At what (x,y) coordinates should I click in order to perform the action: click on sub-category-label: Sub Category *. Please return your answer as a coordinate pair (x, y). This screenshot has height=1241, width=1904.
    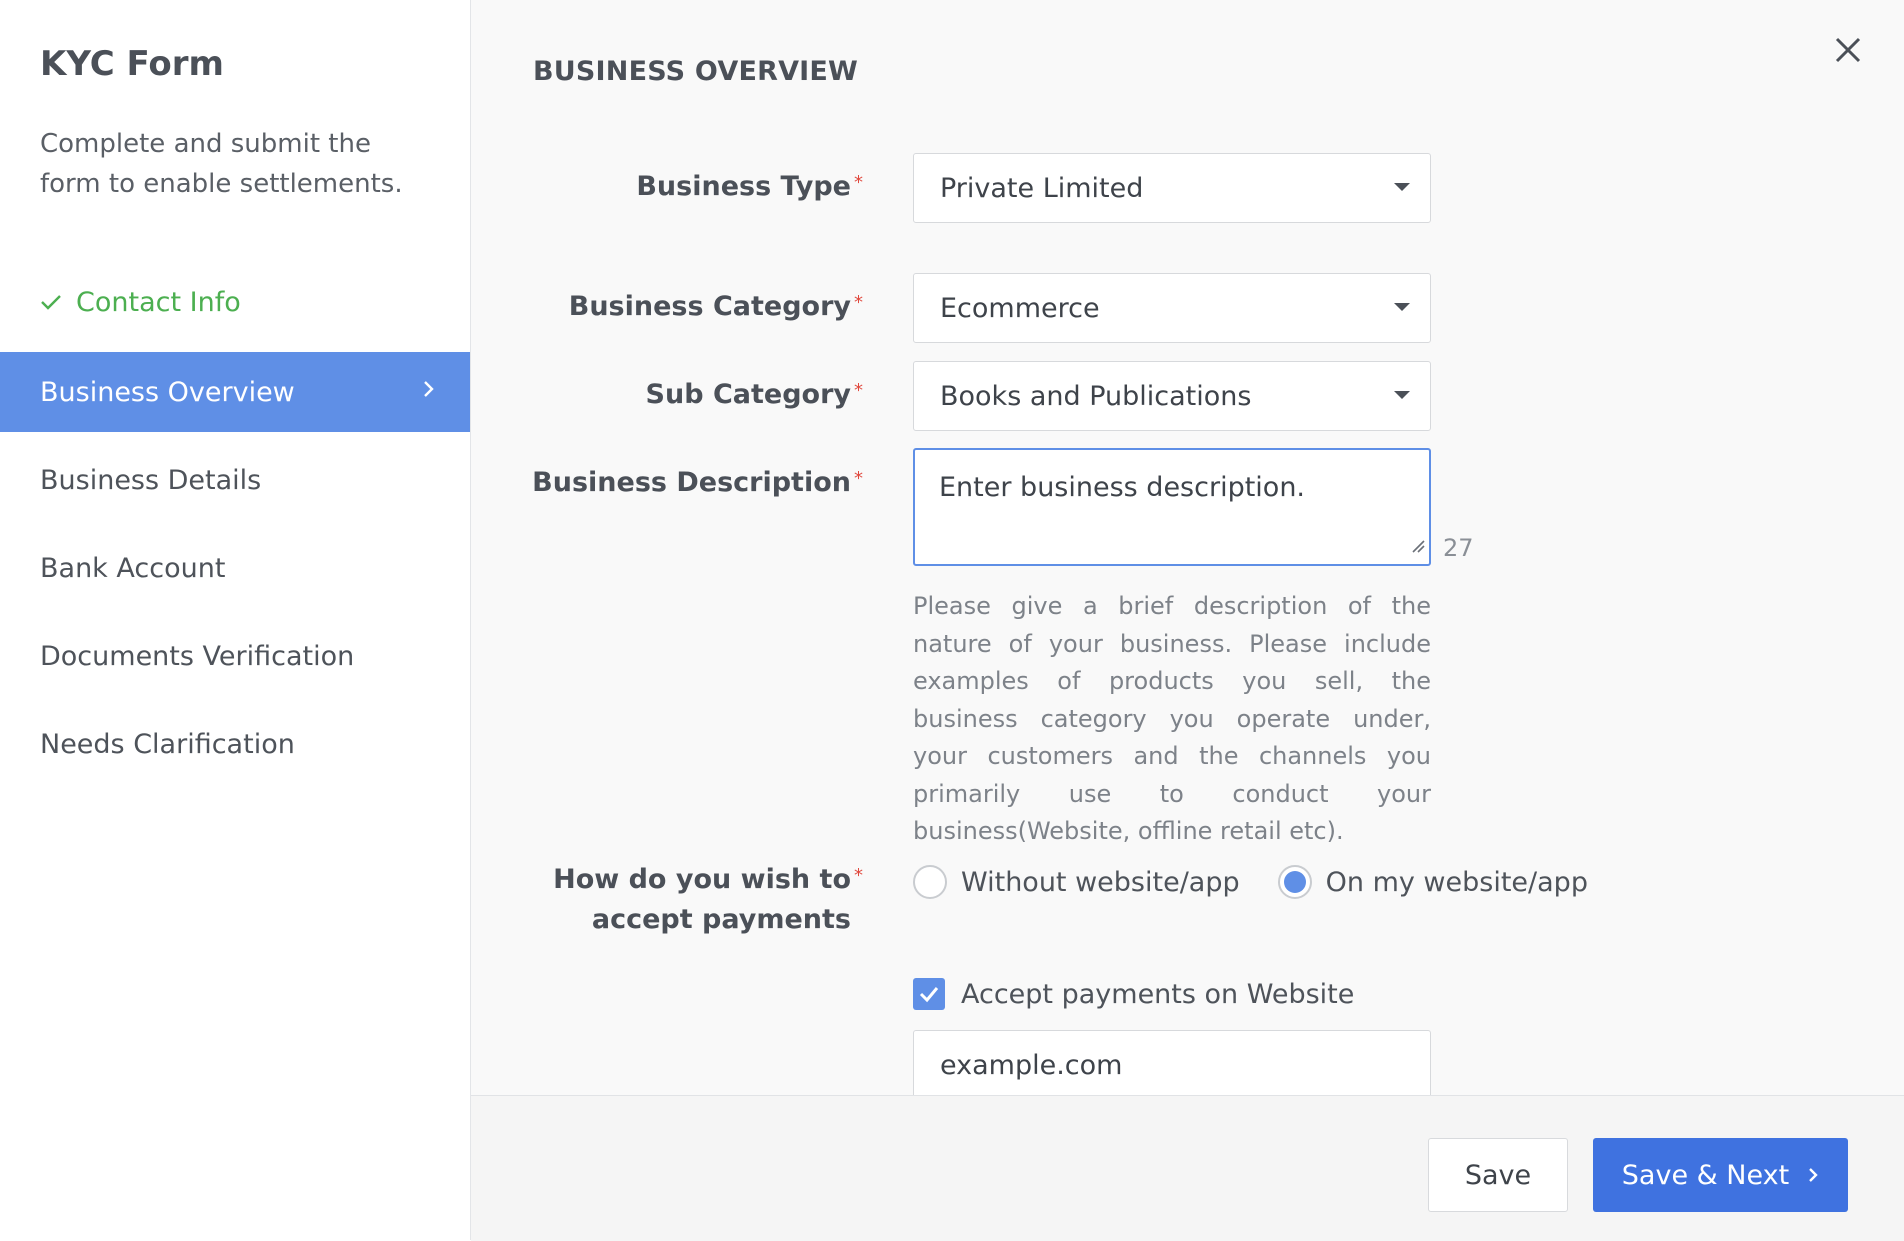
    Looking at the image, I should click on (754, 395).